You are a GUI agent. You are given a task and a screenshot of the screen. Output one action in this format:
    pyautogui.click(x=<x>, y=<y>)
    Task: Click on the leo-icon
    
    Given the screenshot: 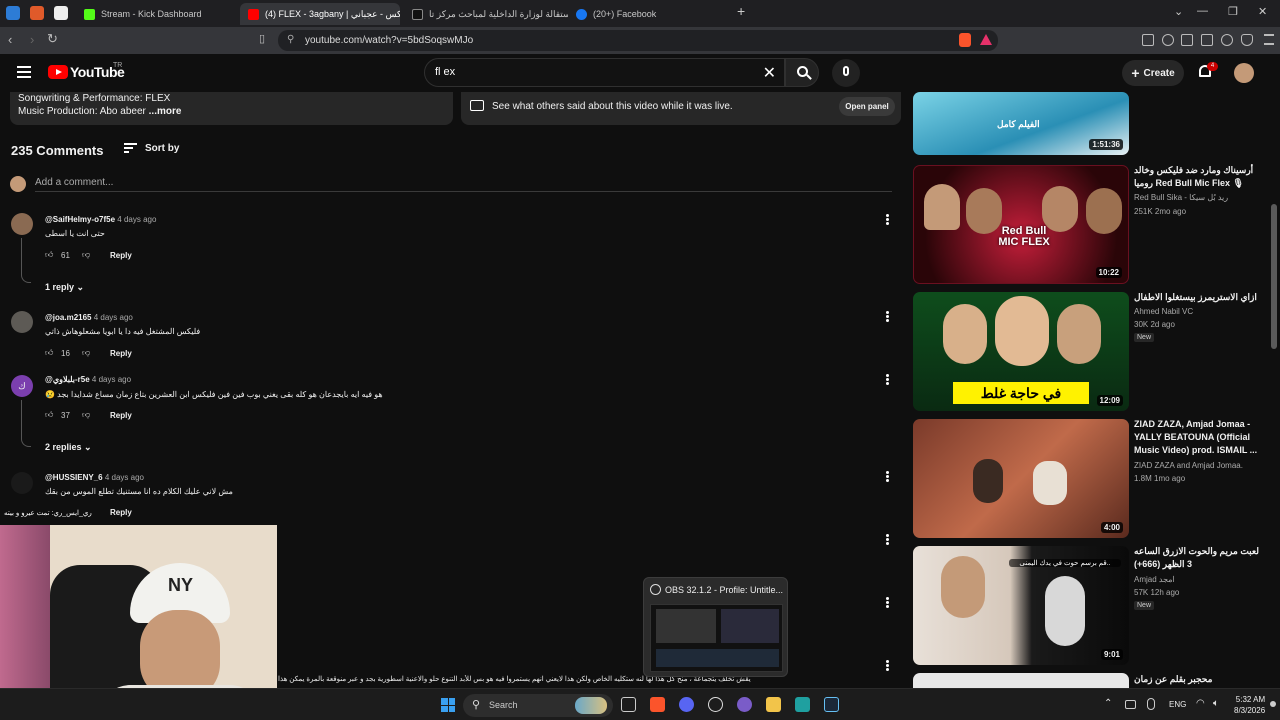 What is the action you would take?
    pyautogui.click(x=1227, y=40)
    